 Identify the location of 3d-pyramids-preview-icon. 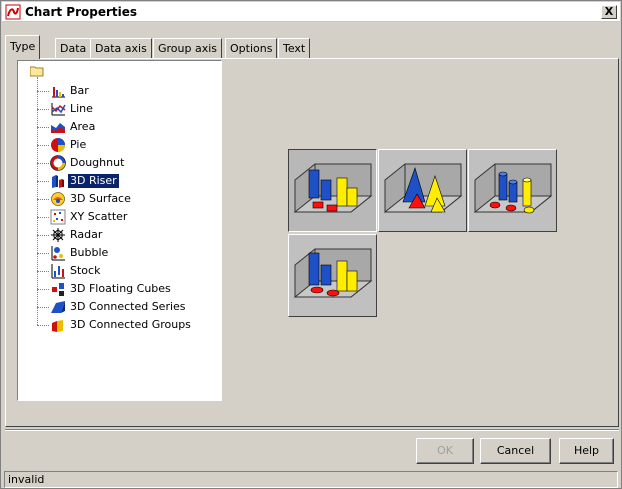
(423, 188).